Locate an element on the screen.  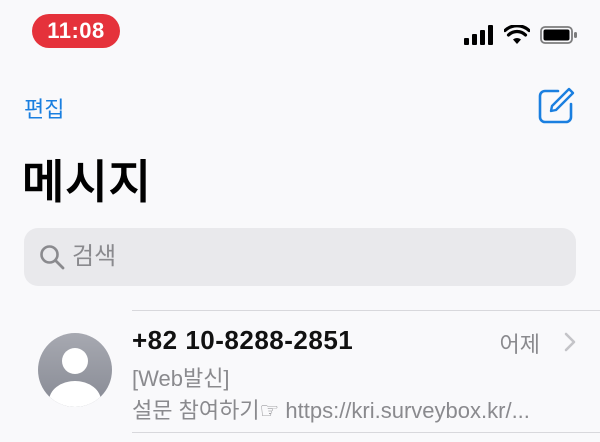
status-bar: 11:08 is located at coordinates (300, 32).